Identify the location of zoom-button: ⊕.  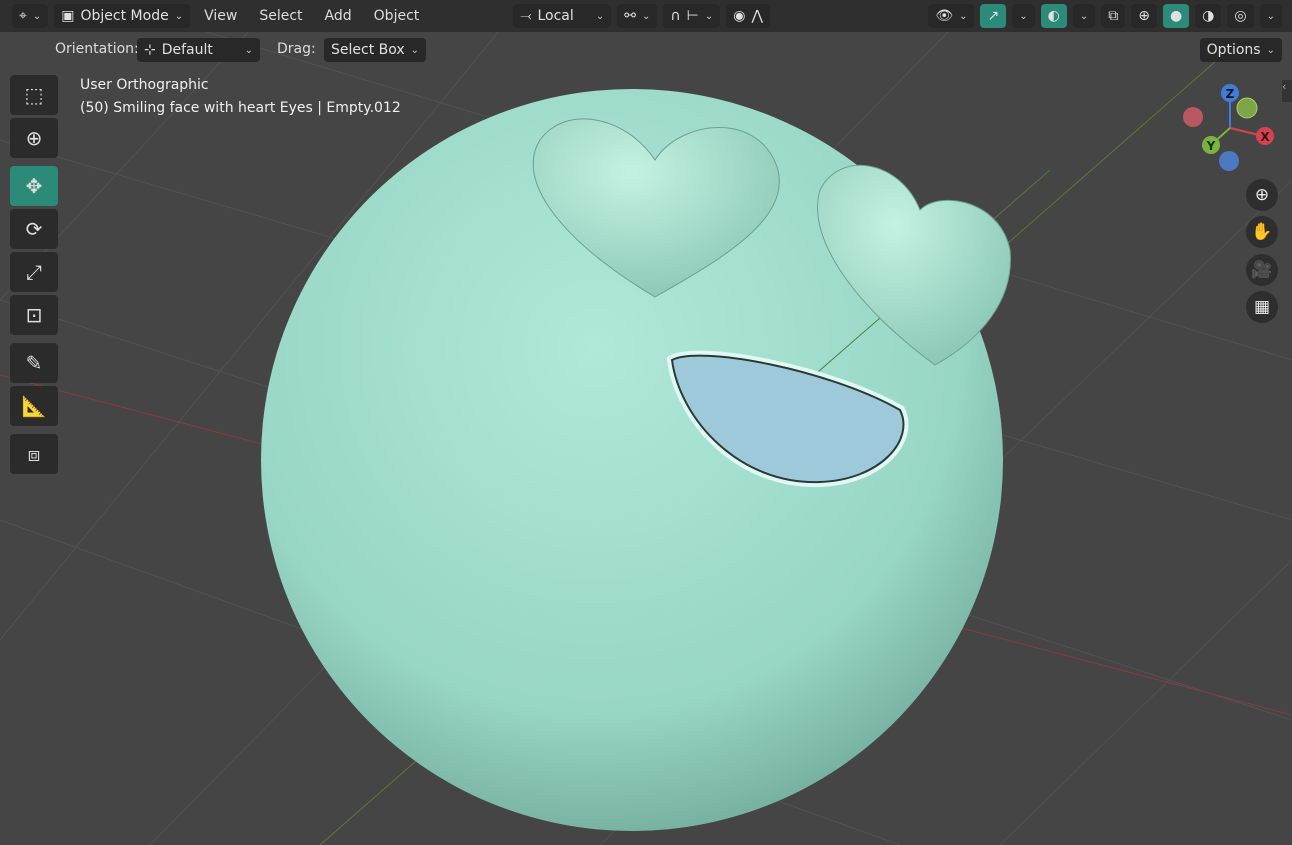
(1262, 195).